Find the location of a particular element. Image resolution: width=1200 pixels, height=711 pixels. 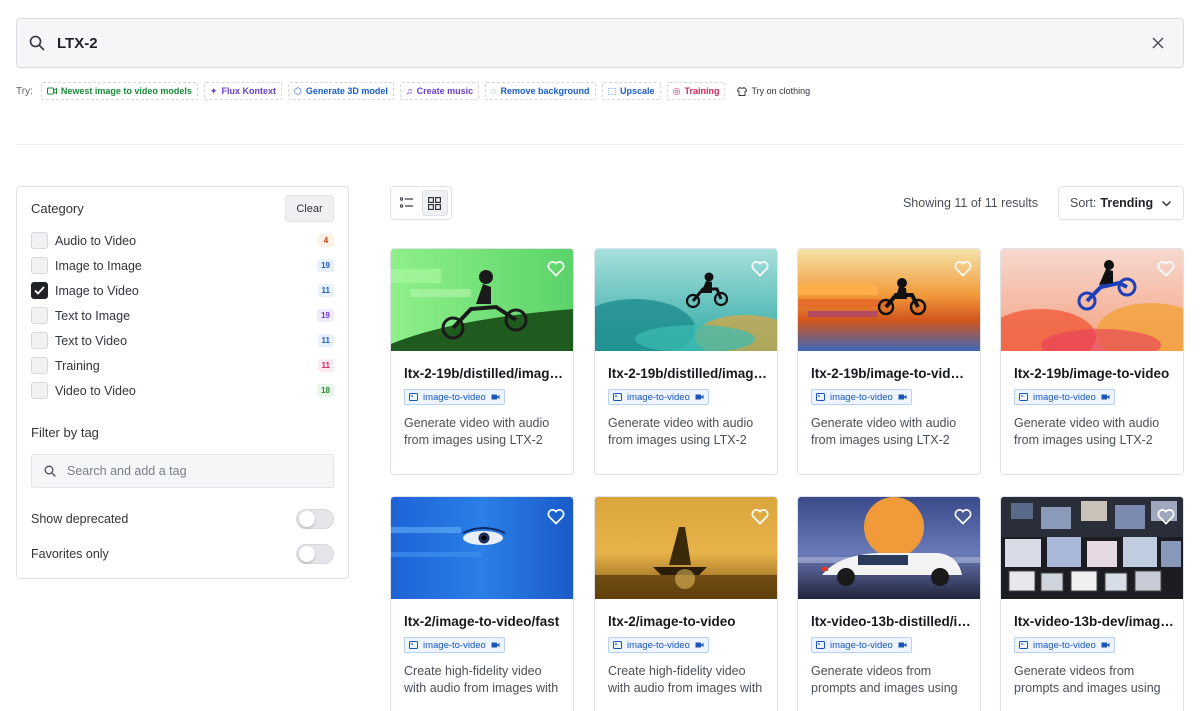

category-item-text-to-video: Text to Video 11 is located at coordinates (182, 340).